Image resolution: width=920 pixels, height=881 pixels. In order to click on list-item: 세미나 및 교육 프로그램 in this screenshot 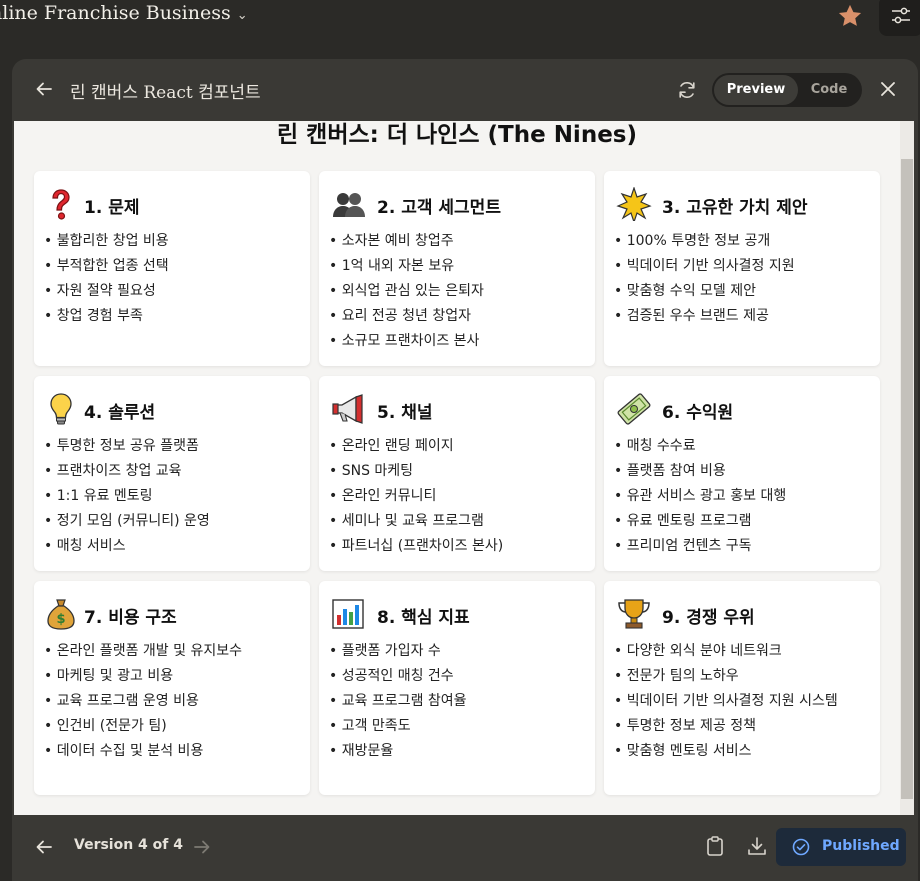, I will do `click(458, 521)`.